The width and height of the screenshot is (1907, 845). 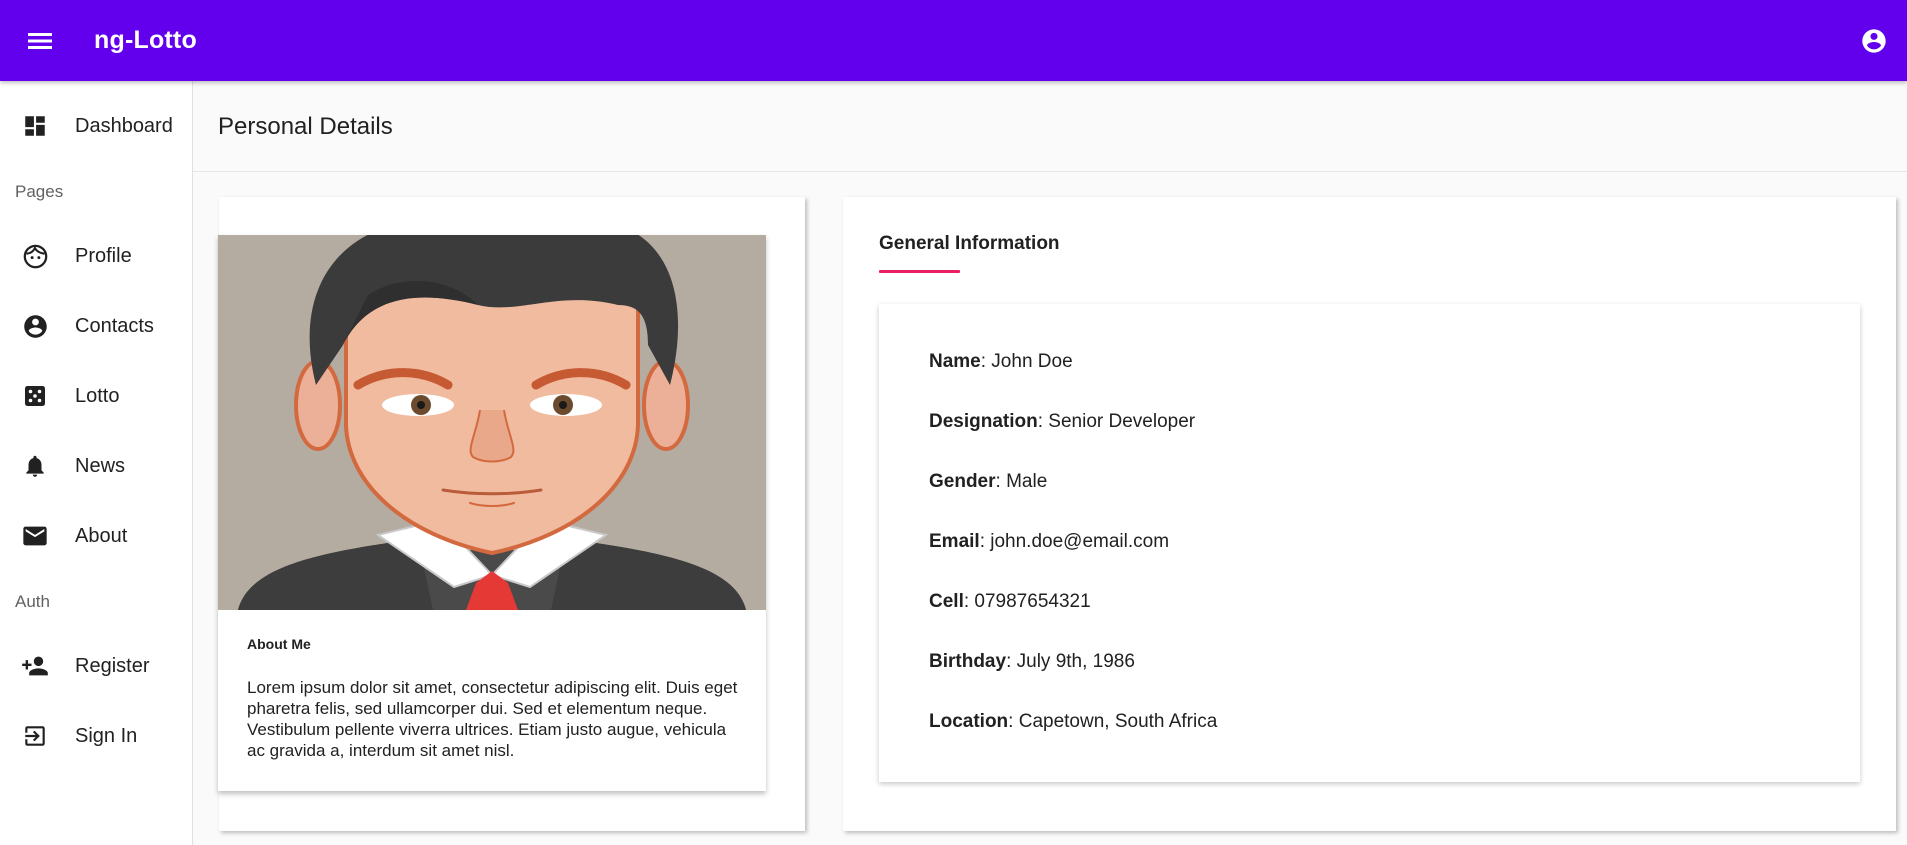 What do you see at coordinates (35, 536) in the screenshot?
I see `mail-icon` at bounding box center [35, 536].